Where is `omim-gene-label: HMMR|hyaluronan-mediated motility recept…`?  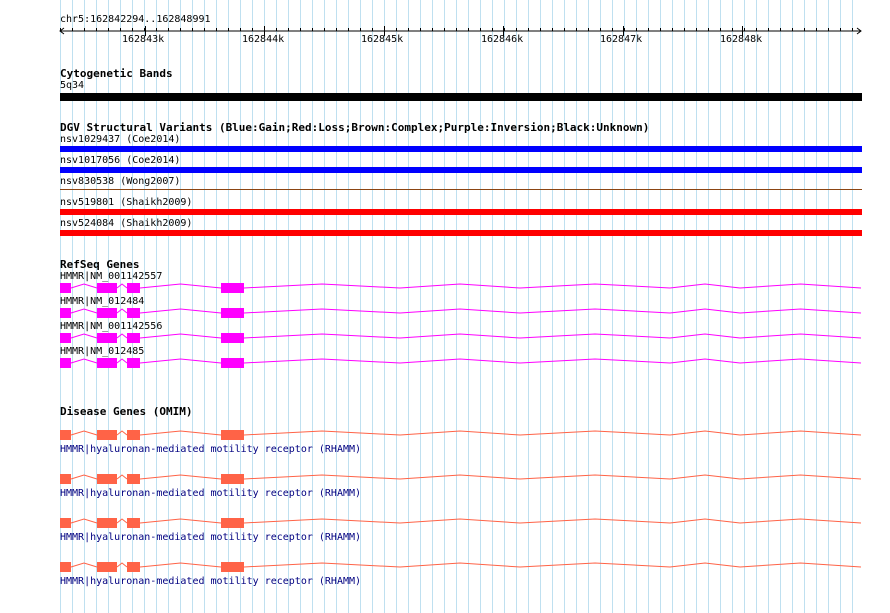 omim-gene-label: HMMR|hyaluronan-mediated motility recept… is located at coordinates (210, 581).